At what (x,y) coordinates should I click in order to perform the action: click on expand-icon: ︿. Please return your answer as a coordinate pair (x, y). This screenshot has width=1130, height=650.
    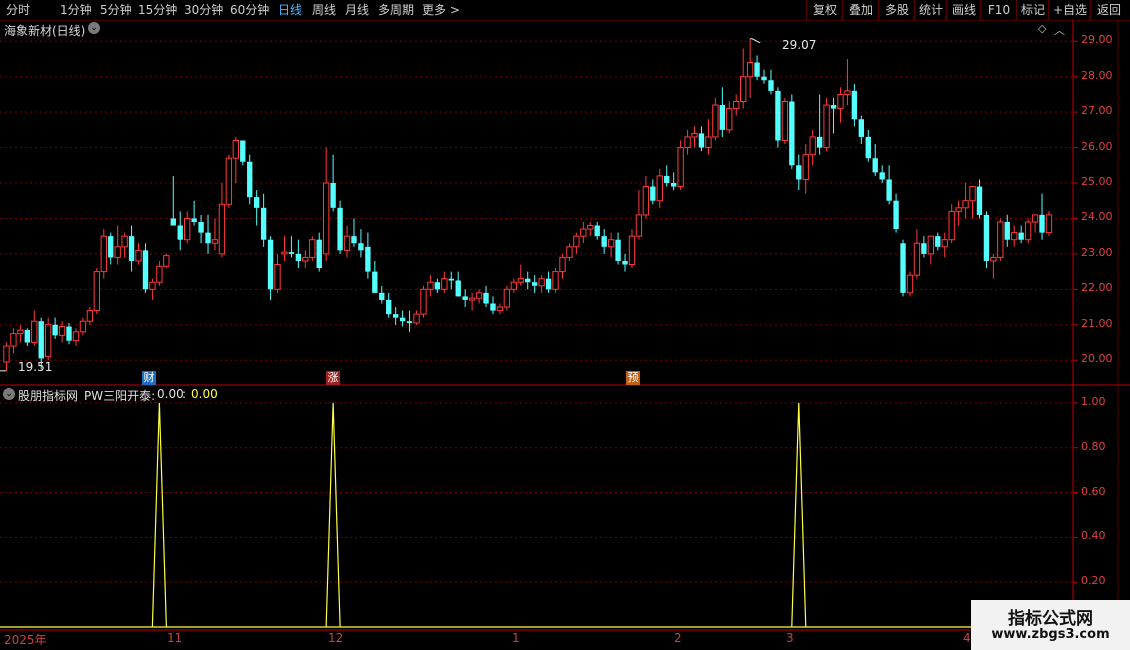
    Looking at the image, I should click on (1059, 30).